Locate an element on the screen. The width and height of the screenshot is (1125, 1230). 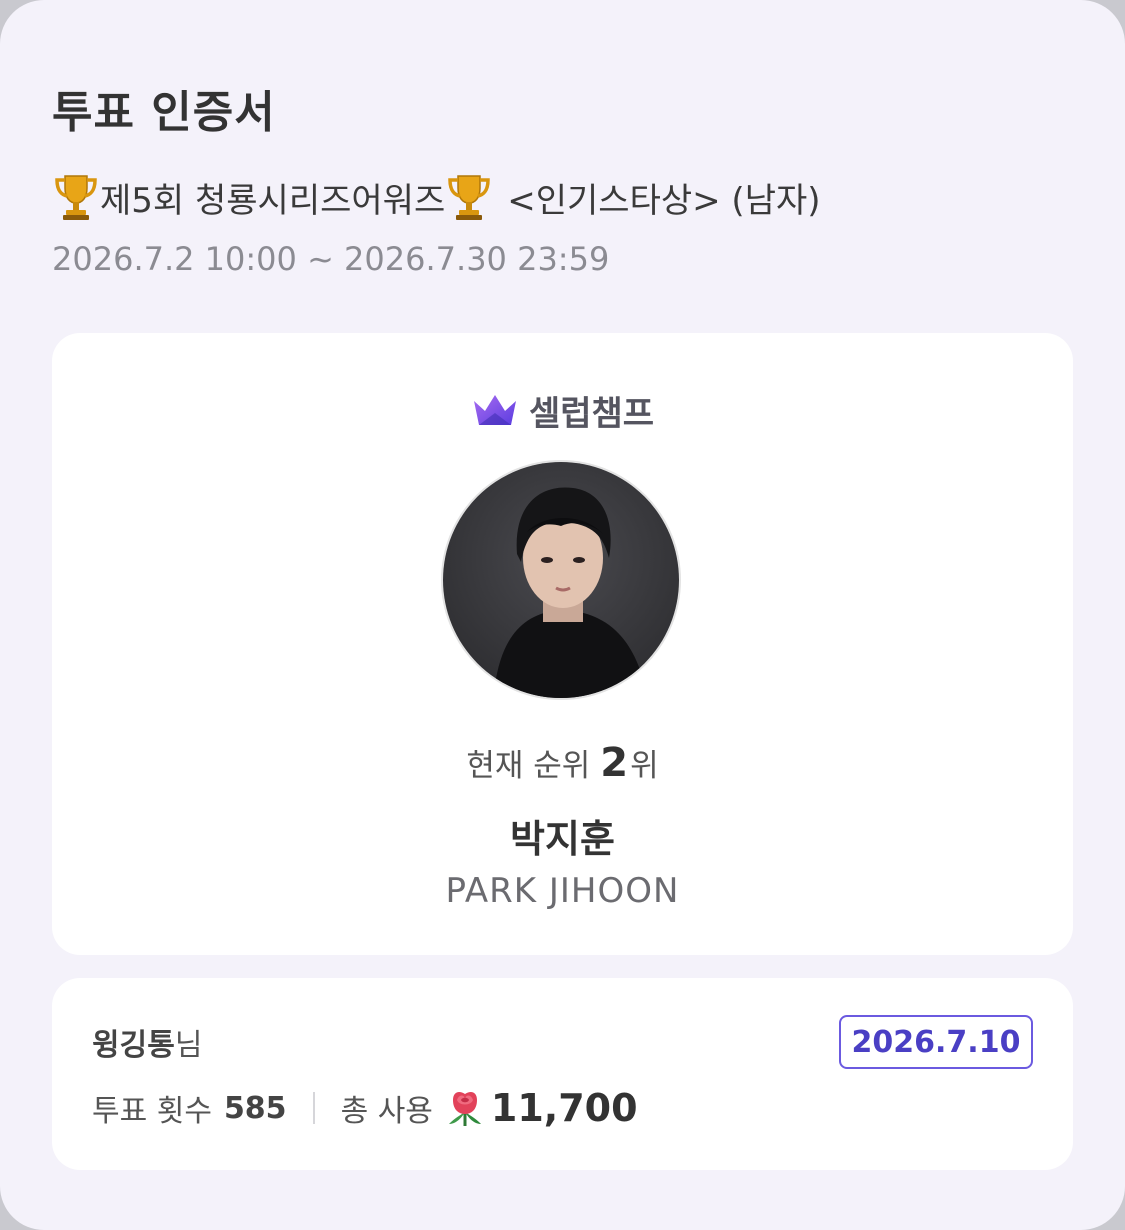
event-title-text: 제5회 청룡시리즈어워즈 is located at coordinates (273, 200).